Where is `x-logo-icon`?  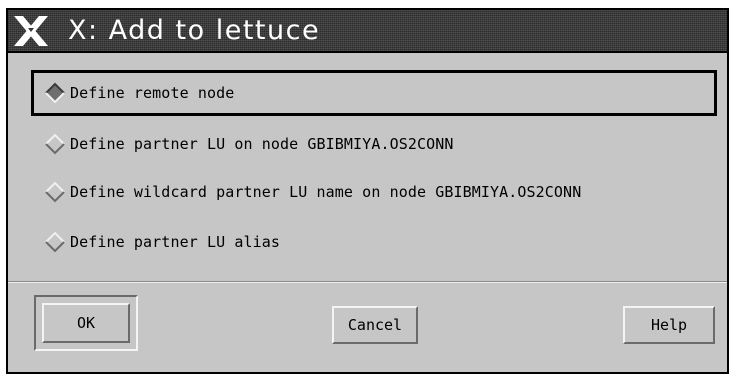
x-logo-icon is located at coordinates (31, 31).